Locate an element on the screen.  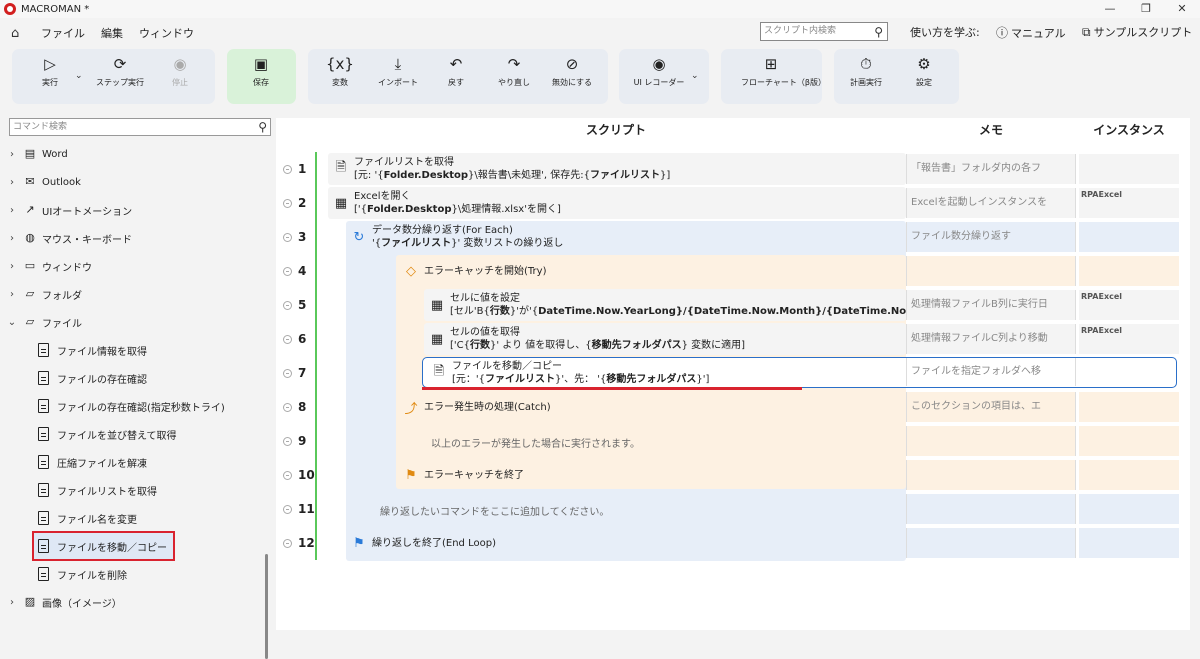
script-search-input: スクリプト内検索 ⚲ is located at coordinates (824, 31).